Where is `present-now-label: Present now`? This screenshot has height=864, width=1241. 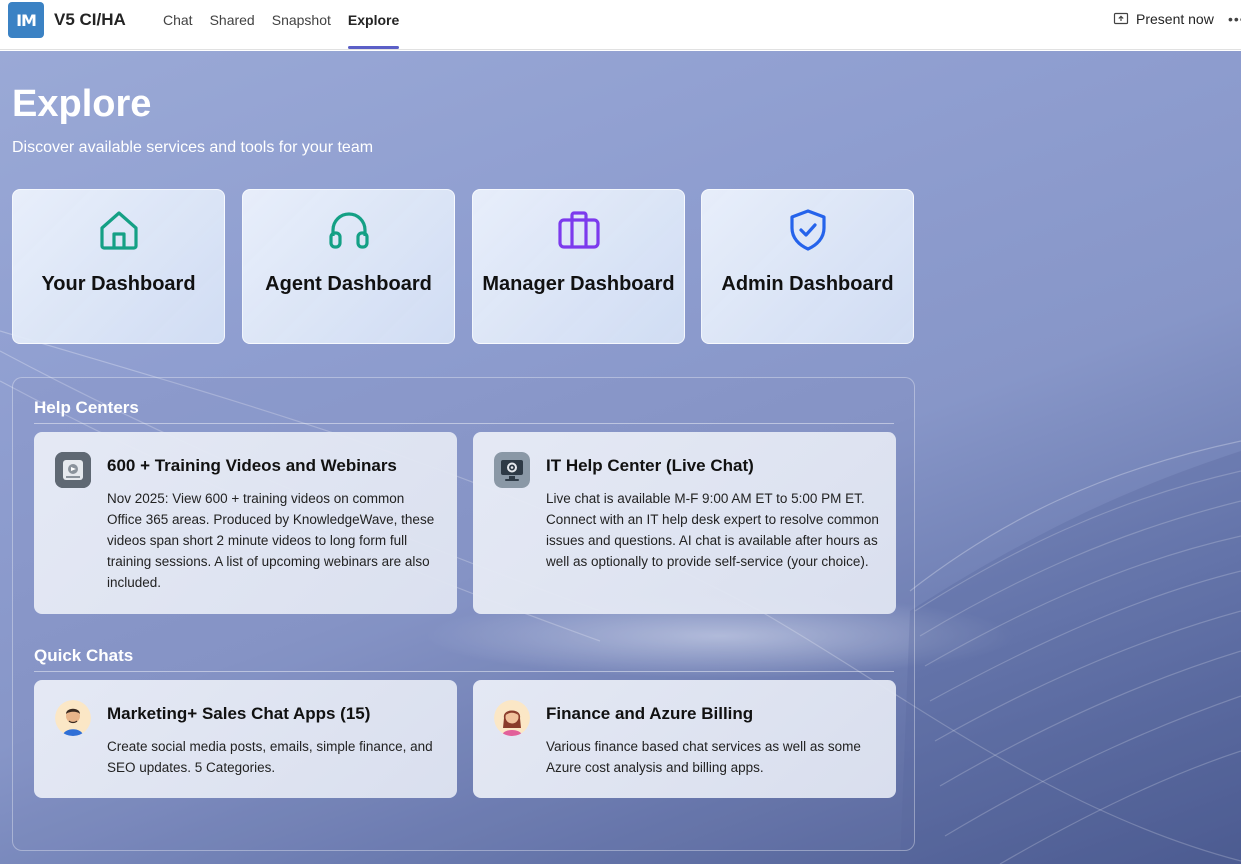 present-now-label: Present now is located at coordinates (1175, 19).